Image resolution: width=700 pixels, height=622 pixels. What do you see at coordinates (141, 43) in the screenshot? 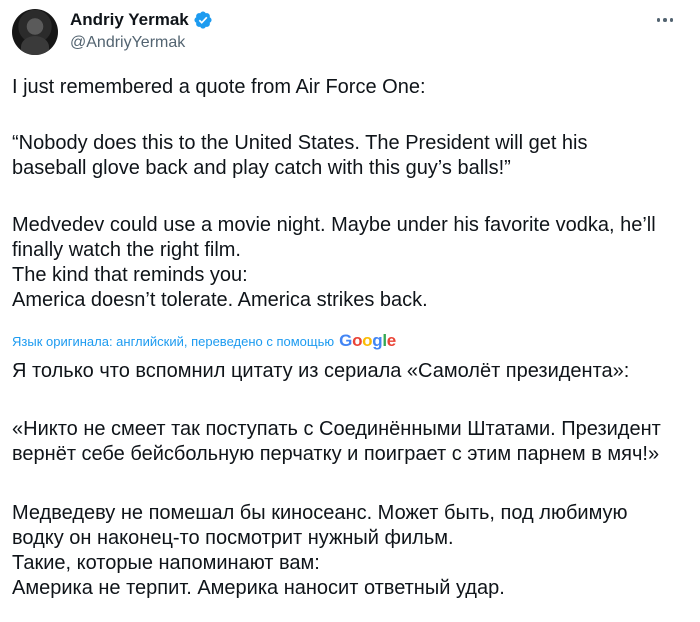
I see `handle: @AndriyYermak` at bounding box center [141, 43].